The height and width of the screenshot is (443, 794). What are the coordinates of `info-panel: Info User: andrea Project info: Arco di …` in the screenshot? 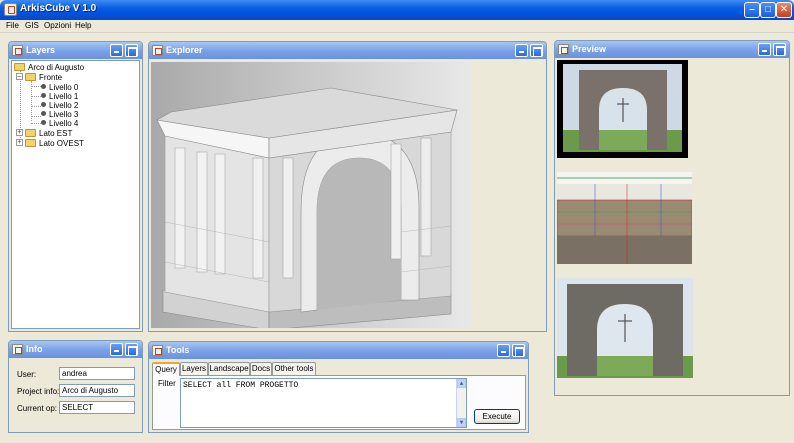 It's located at (75, 386).